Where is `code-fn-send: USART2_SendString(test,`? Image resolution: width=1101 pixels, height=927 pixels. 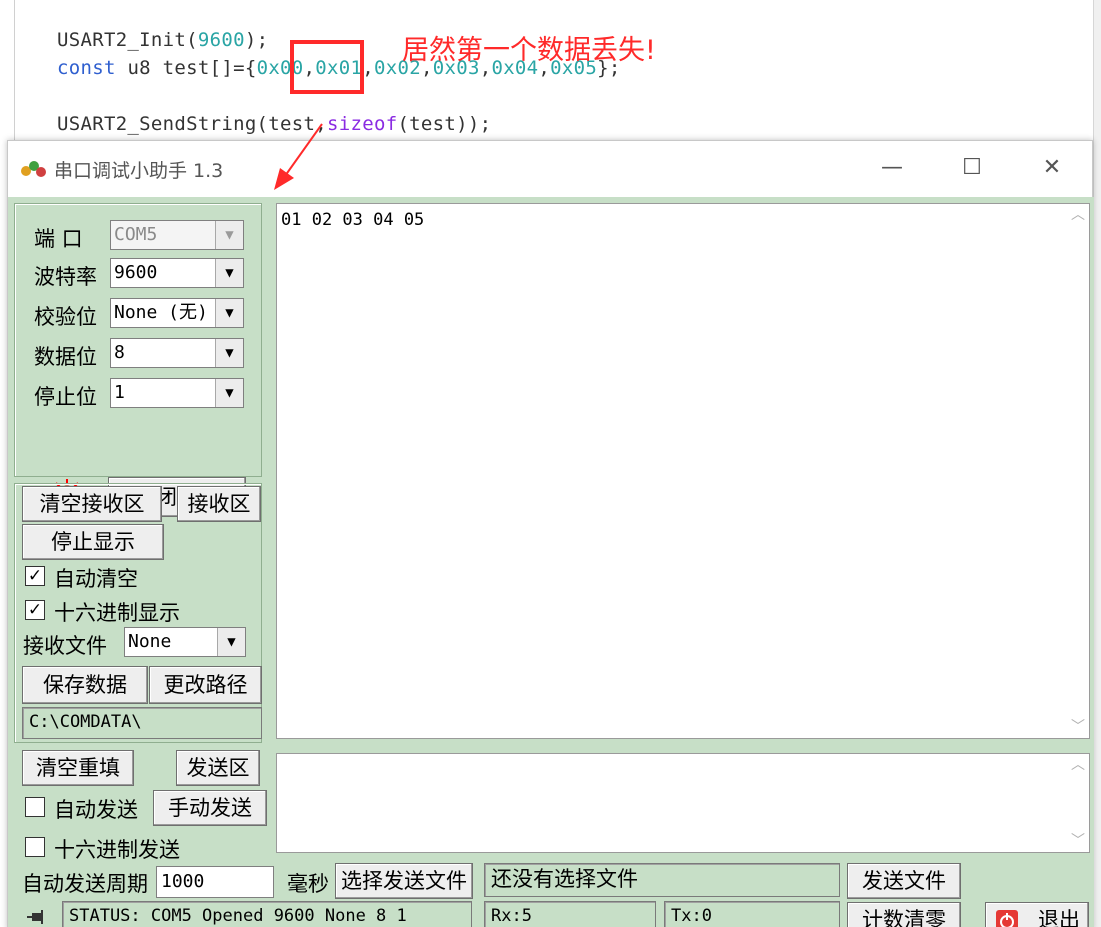
code-fn-send: USART2_SendString(test, is located at coordinates (192, 124).